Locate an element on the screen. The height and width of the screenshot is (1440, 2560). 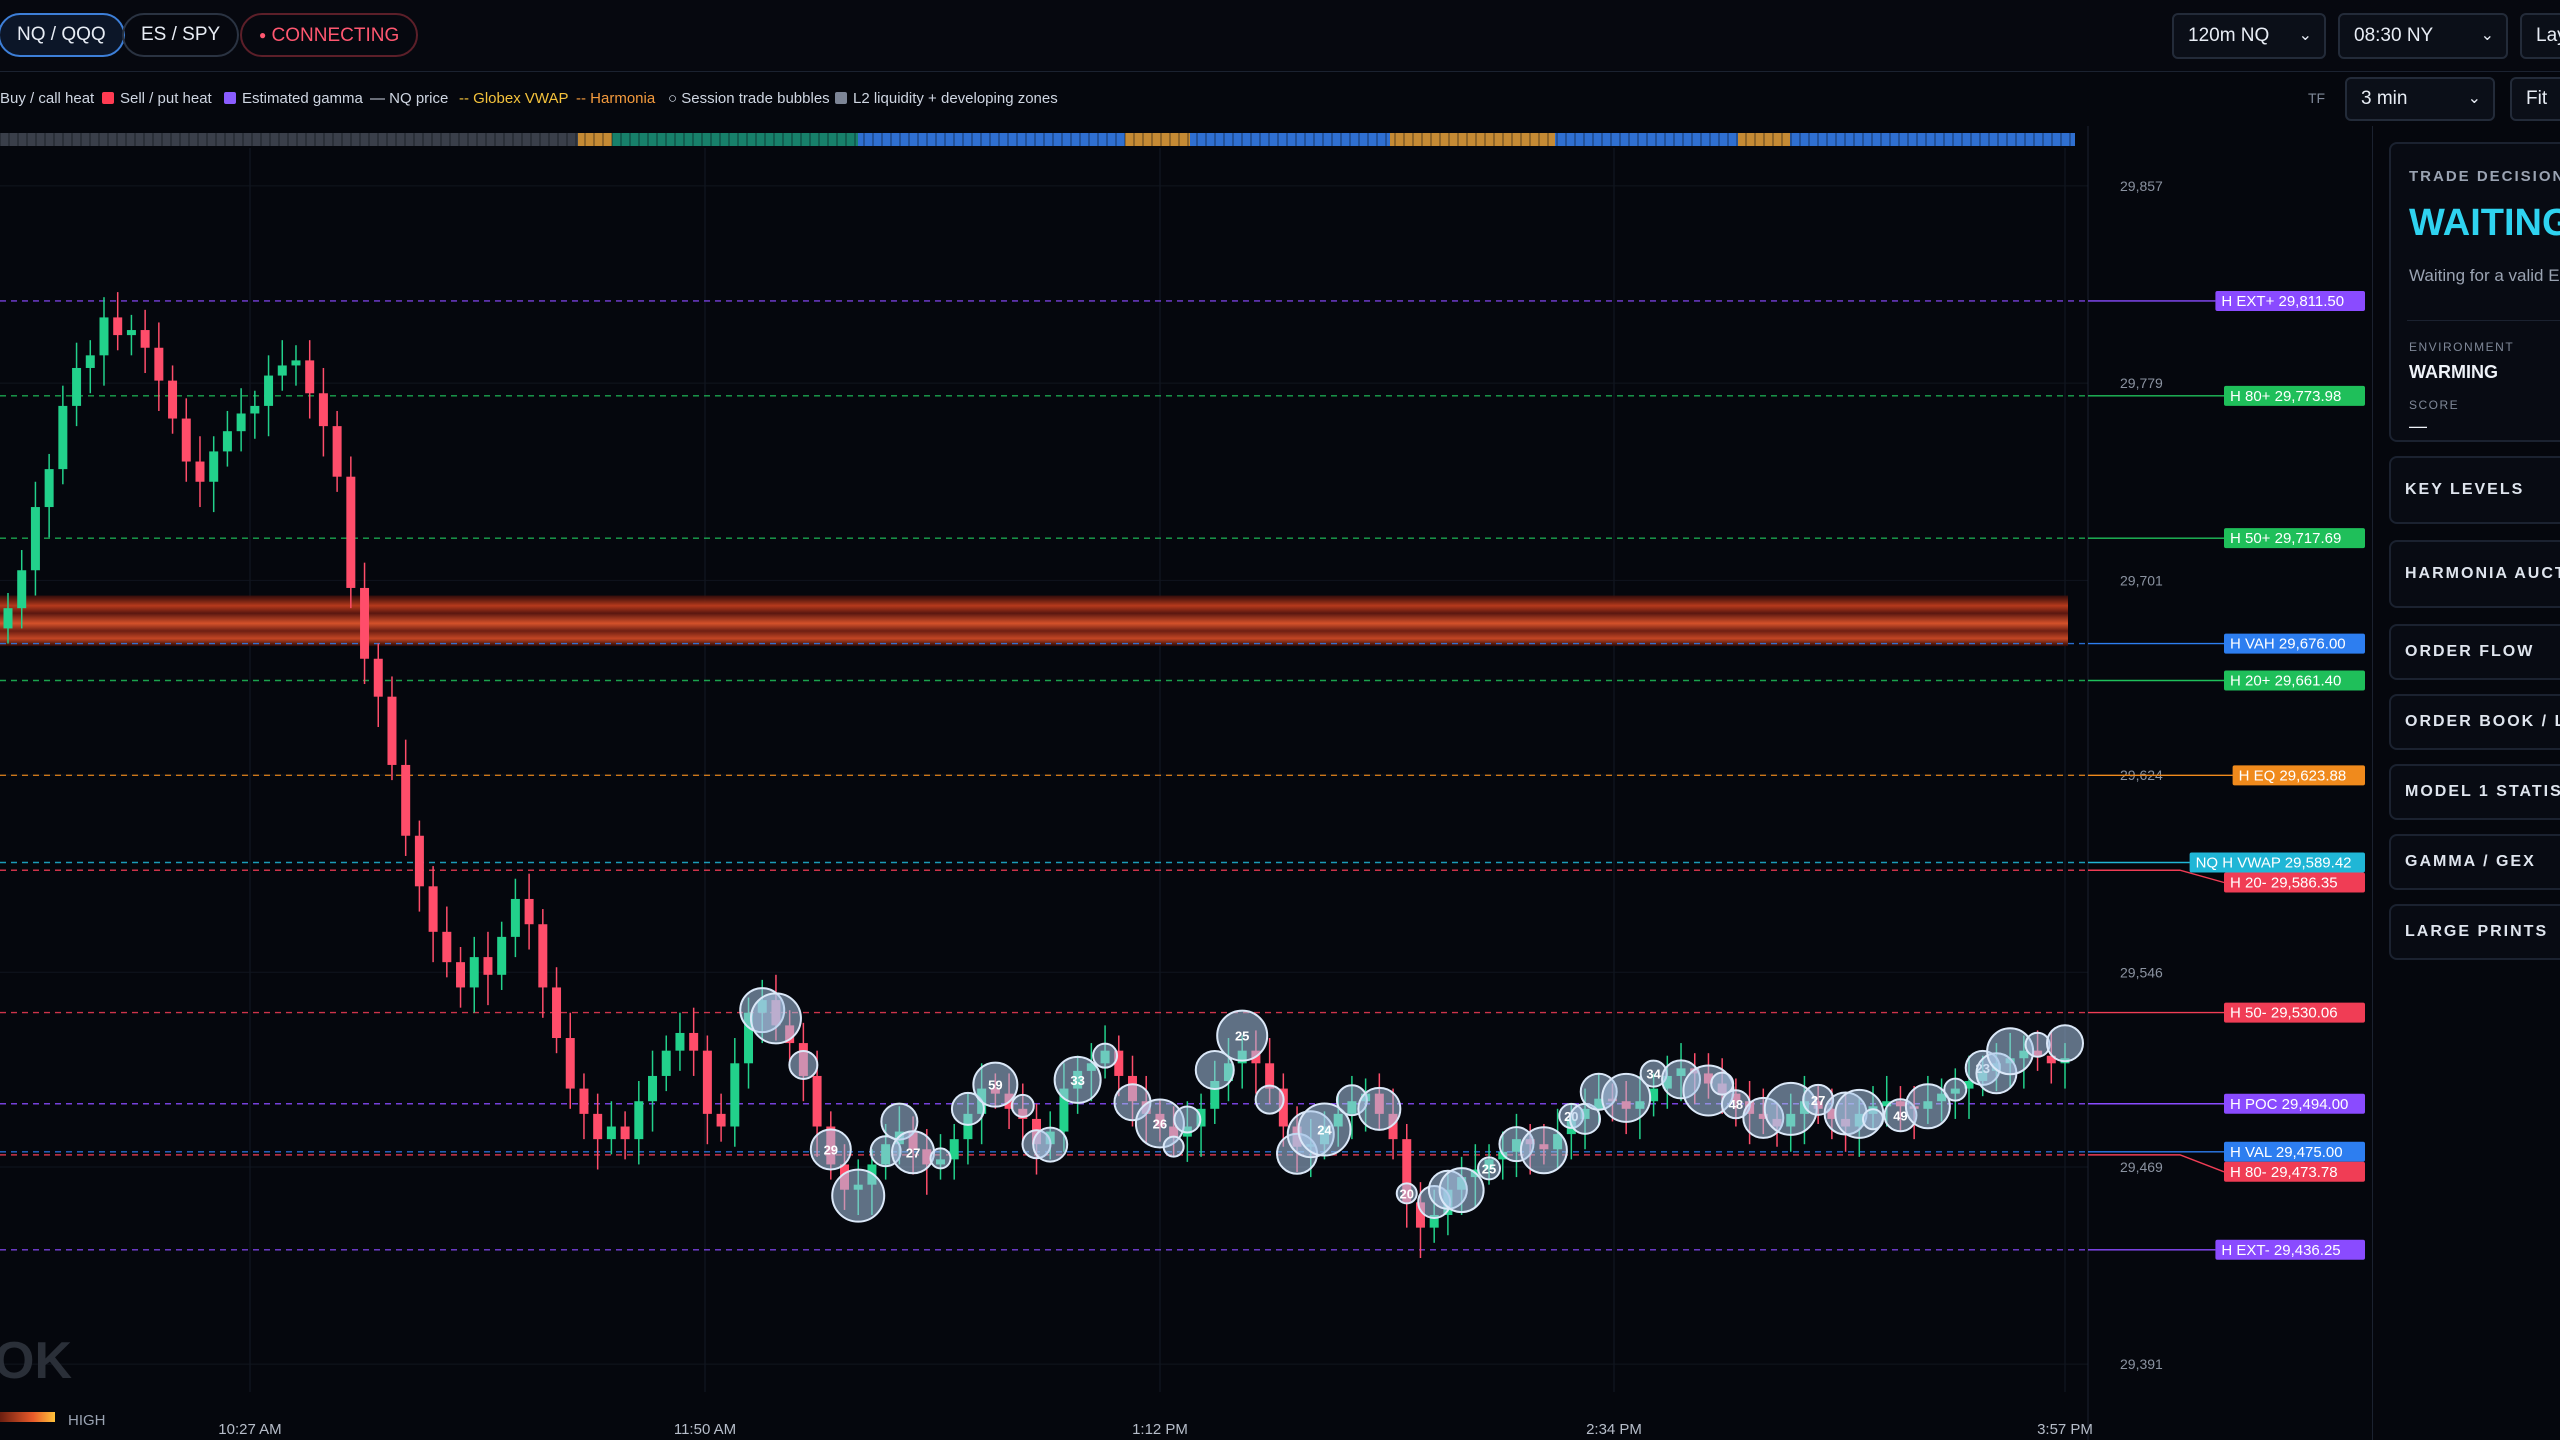
decision-subtitle: Waiting for a valid E is located at coordinates (2484, 275).